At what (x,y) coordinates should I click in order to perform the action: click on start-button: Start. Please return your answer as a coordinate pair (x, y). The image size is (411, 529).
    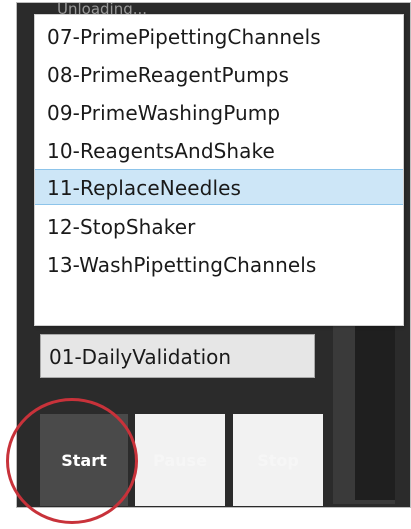
    Looking at the image, I should click on (84, 460).